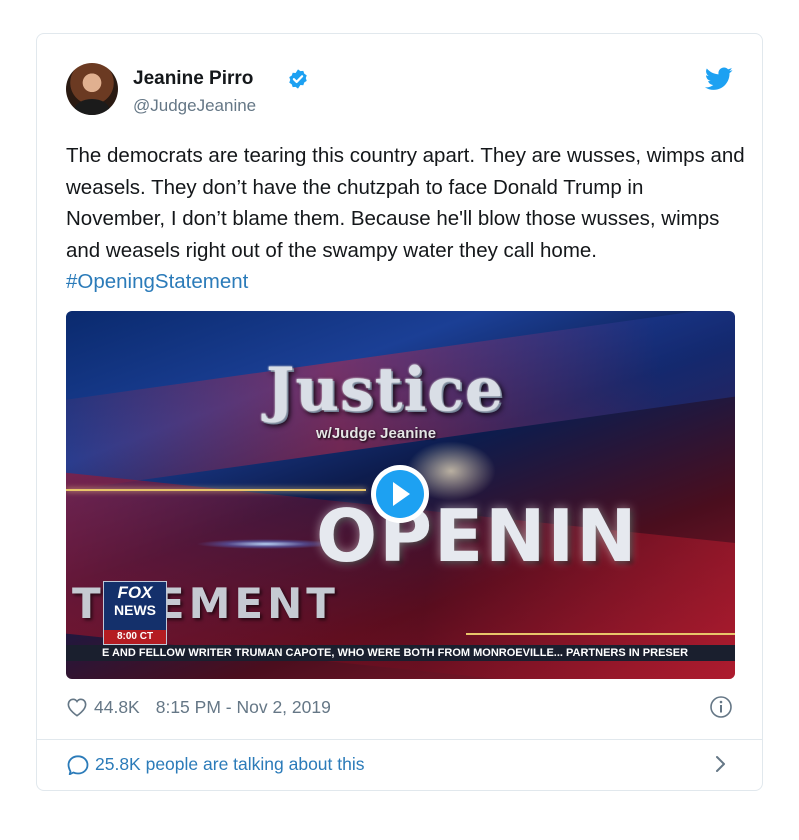 This screenshot has width=799, height=840. I want to click on talking-about-text: 25.8K people are talking about this, so click(230, 763).